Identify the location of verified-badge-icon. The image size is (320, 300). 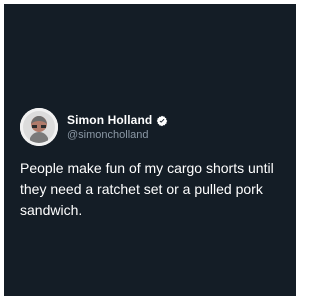
(162, 120).